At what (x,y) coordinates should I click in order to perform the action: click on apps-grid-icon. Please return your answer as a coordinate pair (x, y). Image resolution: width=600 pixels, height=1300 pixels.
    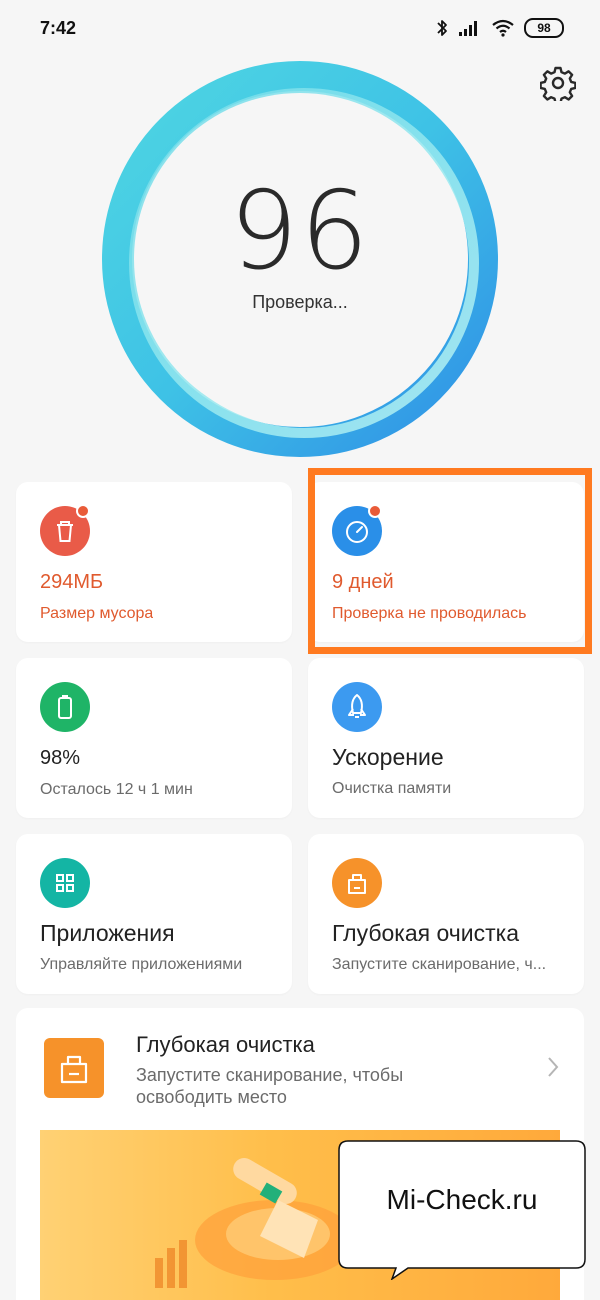
    Looking at the image, I should click on (65, 883).